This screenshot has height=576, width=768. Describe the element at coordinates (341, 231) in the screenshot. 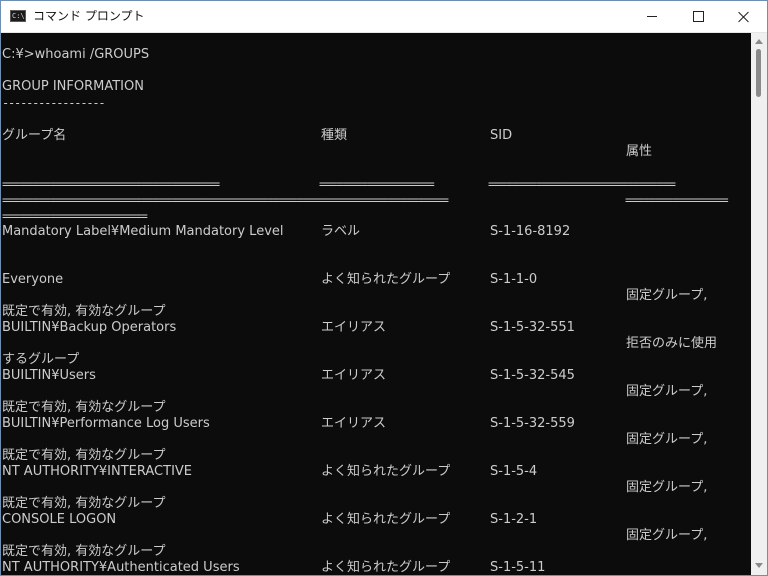

I see `group-type: ラベル` at that location.